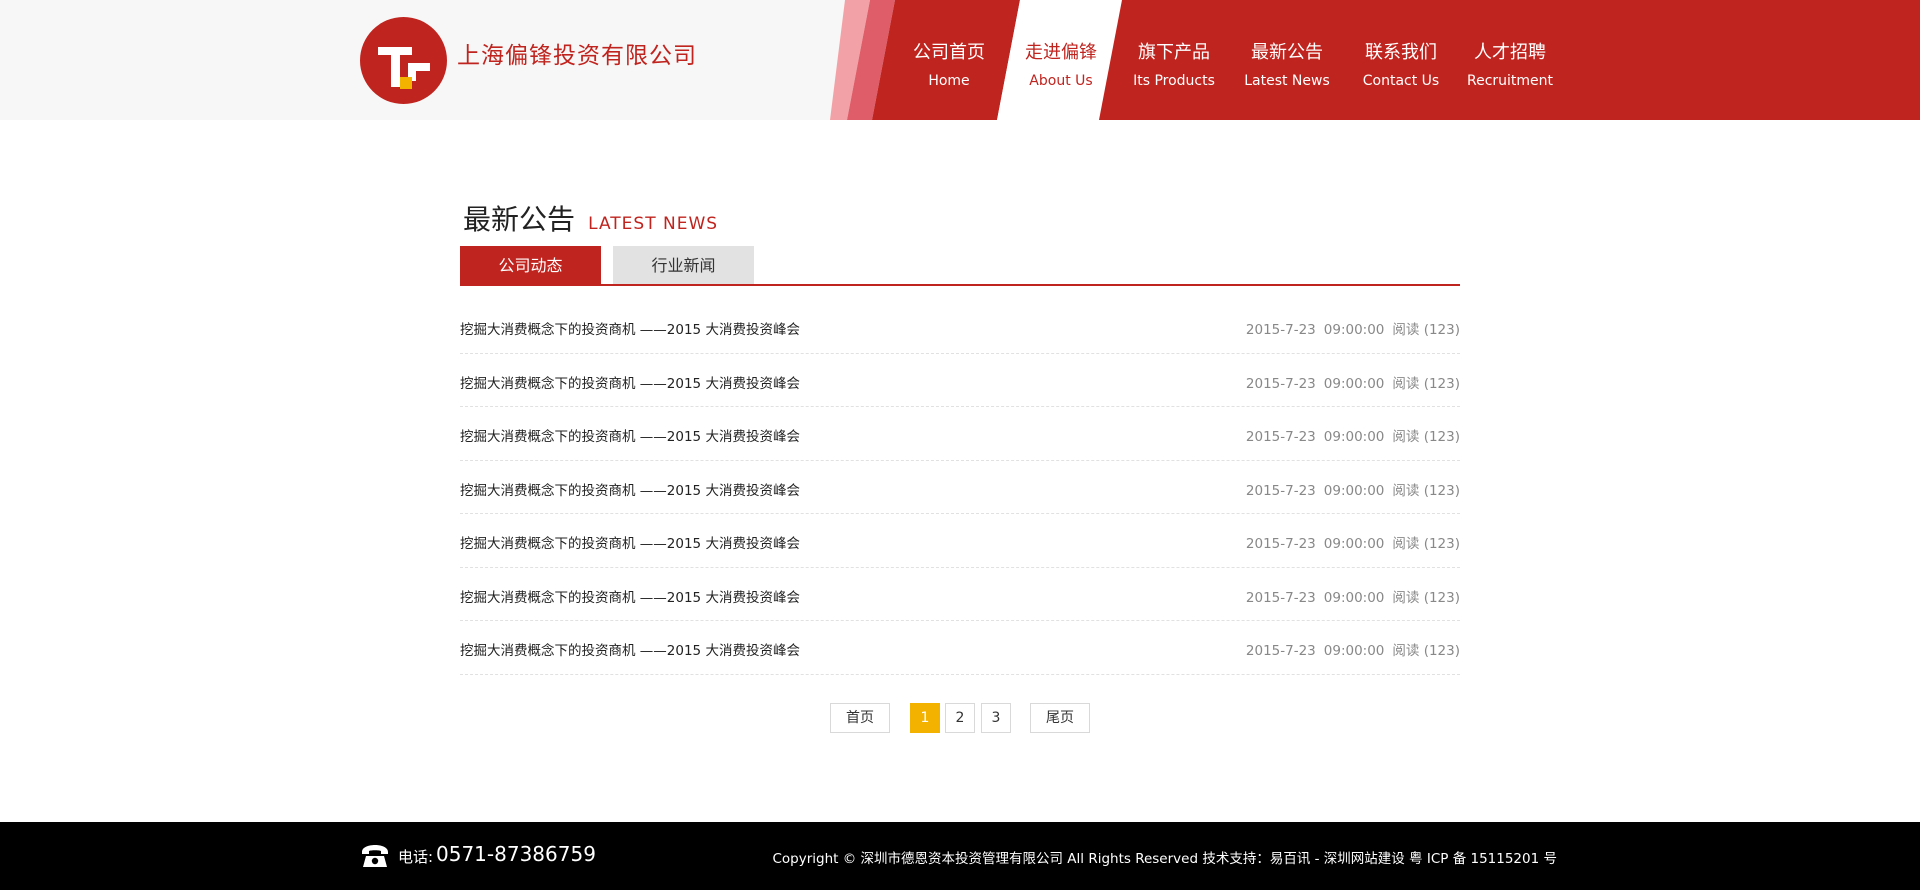 This screenshot has height=890, width=1920. What do you see at coordinates (960, 718) in the screenshot?
I see `pager-page-2: 2` at bounding box center [960, 718].